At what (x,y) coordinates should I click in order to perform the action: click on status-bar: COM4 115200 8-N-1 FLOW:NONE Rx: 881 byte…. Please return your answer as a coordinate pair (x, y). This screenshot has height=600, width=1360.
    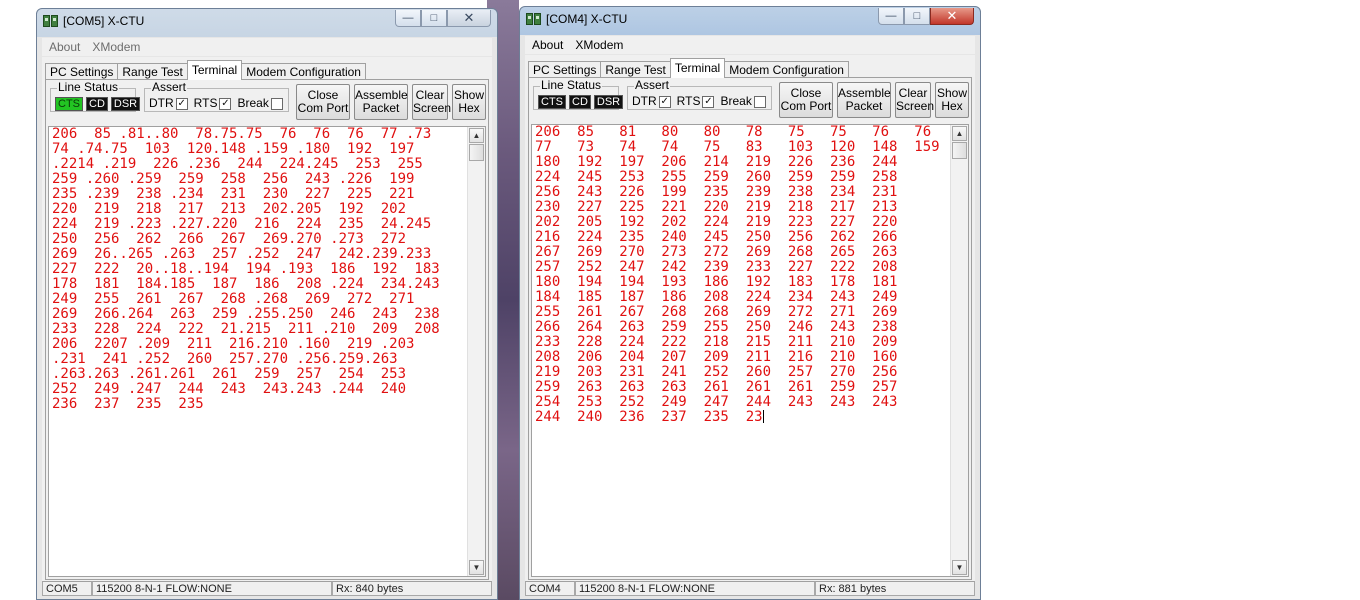
    Looking at the image, I should click on (750, 588).